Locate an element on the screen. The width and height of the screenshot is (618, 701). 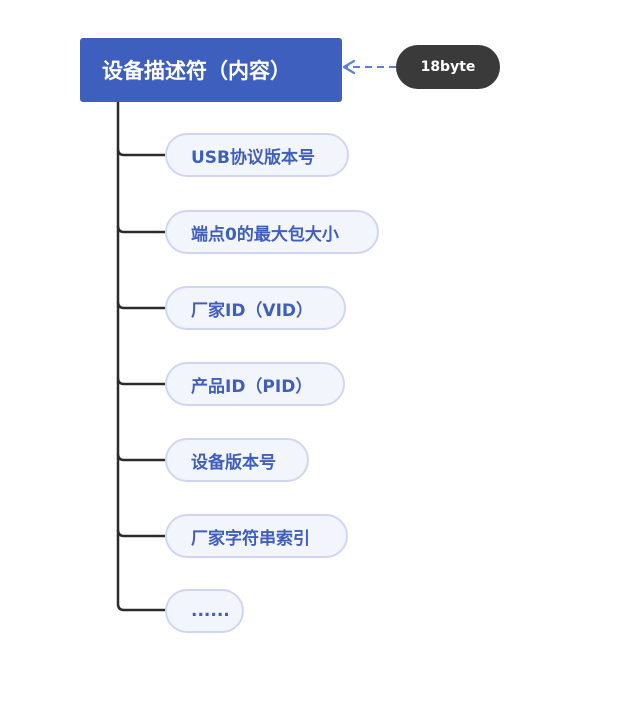
child-topic-ep0-max-packet: 端点0的最大包大小 is located at coordinates (272, 232).